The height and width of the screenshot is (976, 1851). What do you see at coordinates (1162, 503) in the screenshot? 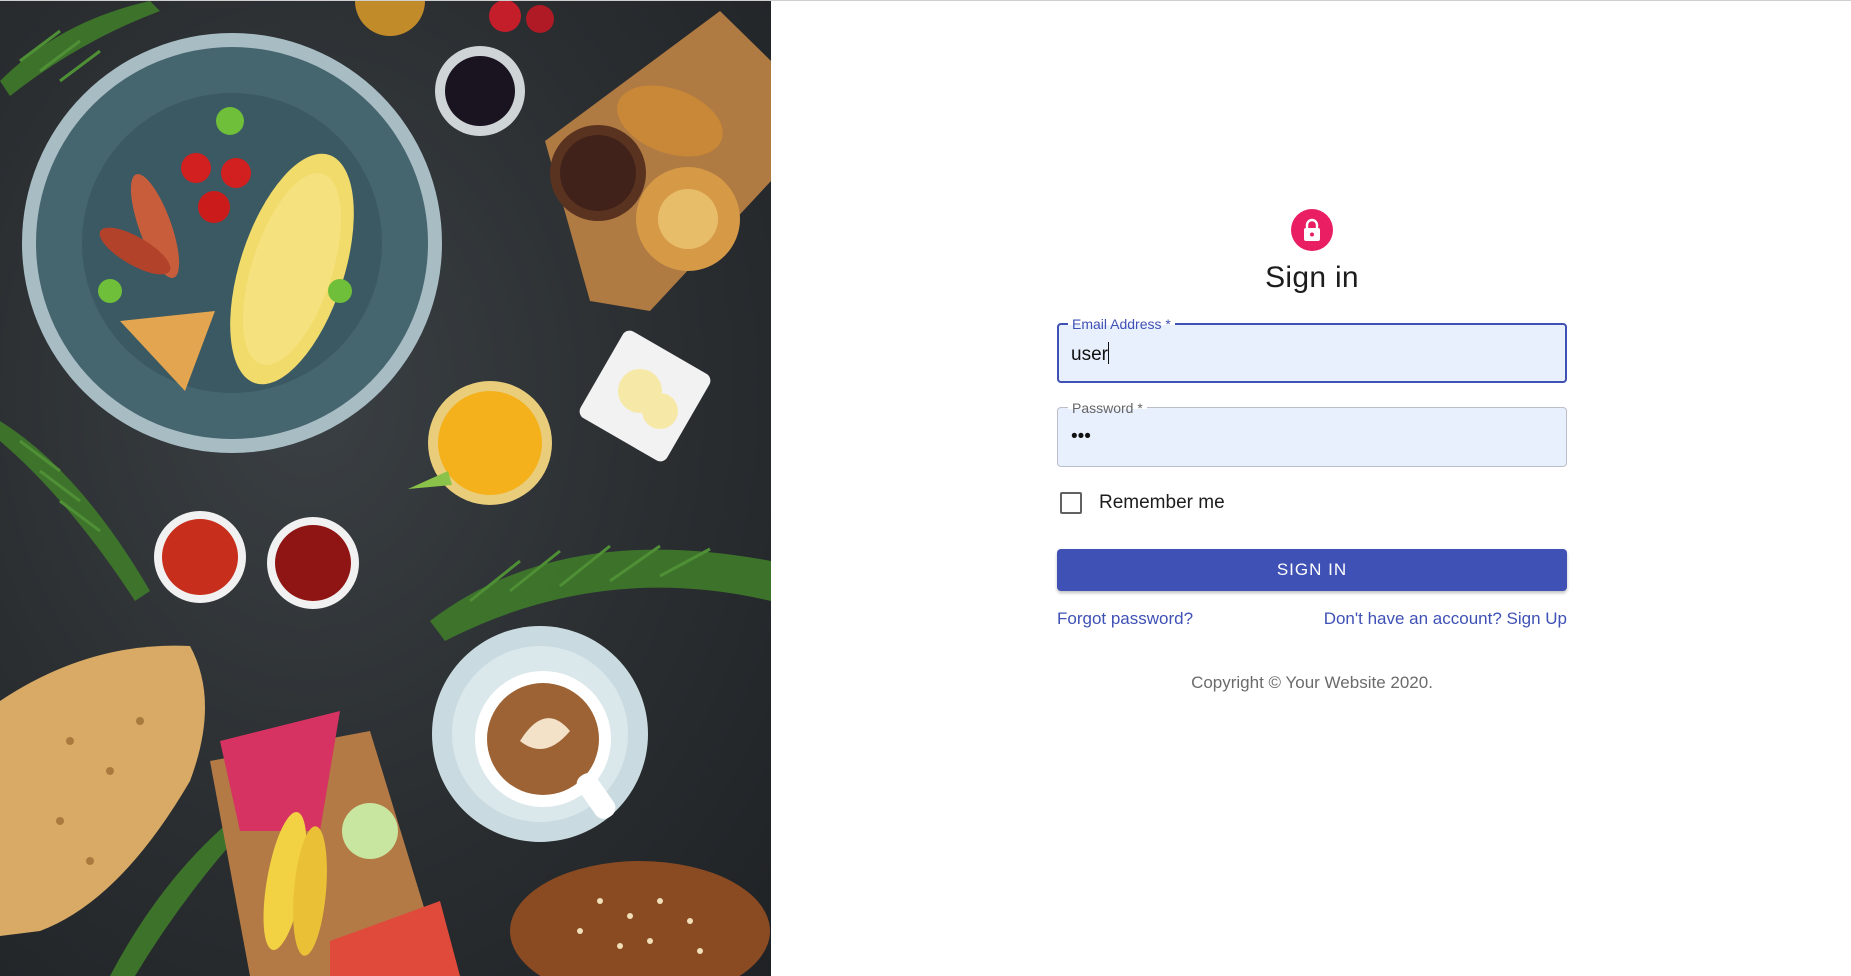
I see `remember-me-label: Remember me` at bounding box center [1162, 503].